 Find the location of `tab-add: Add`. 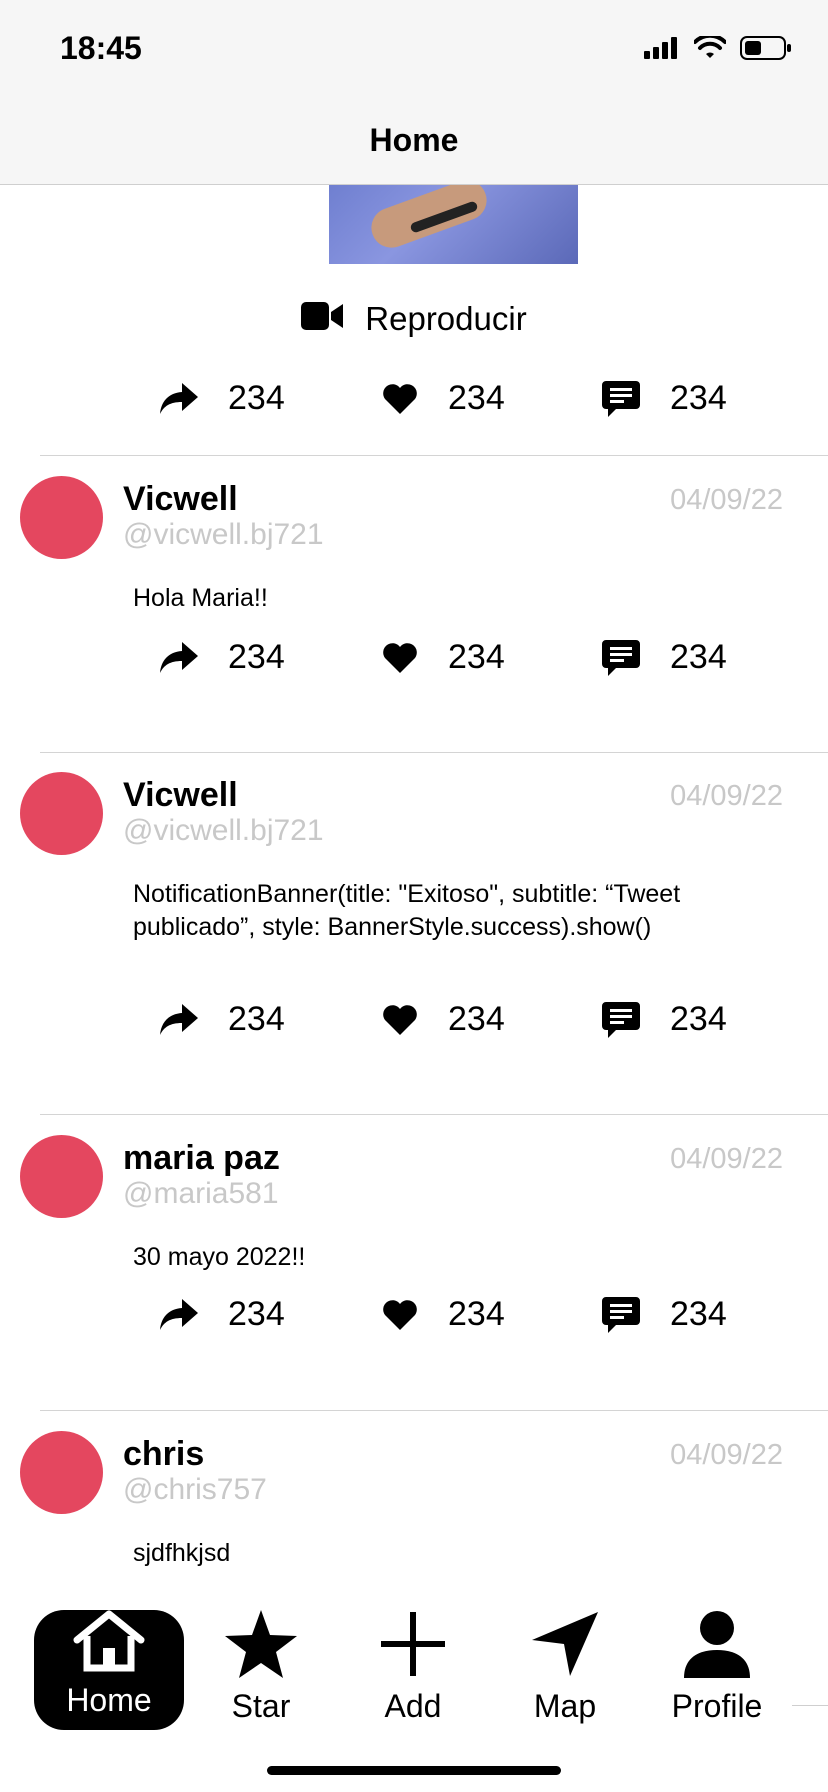

tab-add: Add is located at coordinates (413, 1670).